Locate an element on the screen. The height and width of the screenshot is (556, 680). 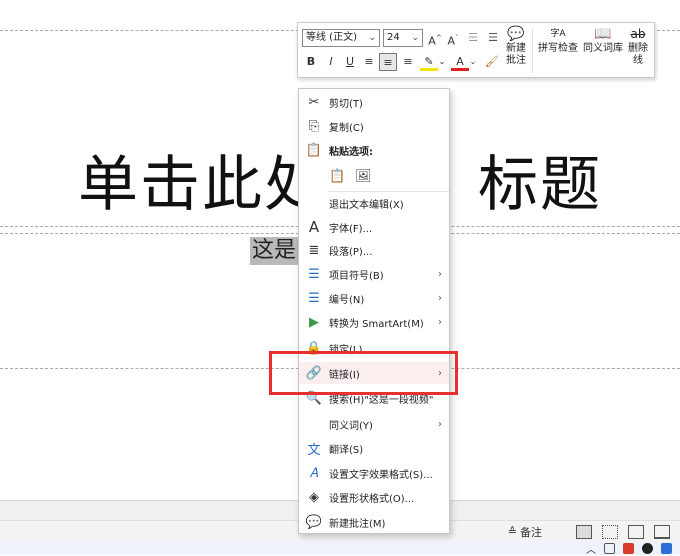
font-size-select: 24 ⌄ is located at coordinates (403, 38).